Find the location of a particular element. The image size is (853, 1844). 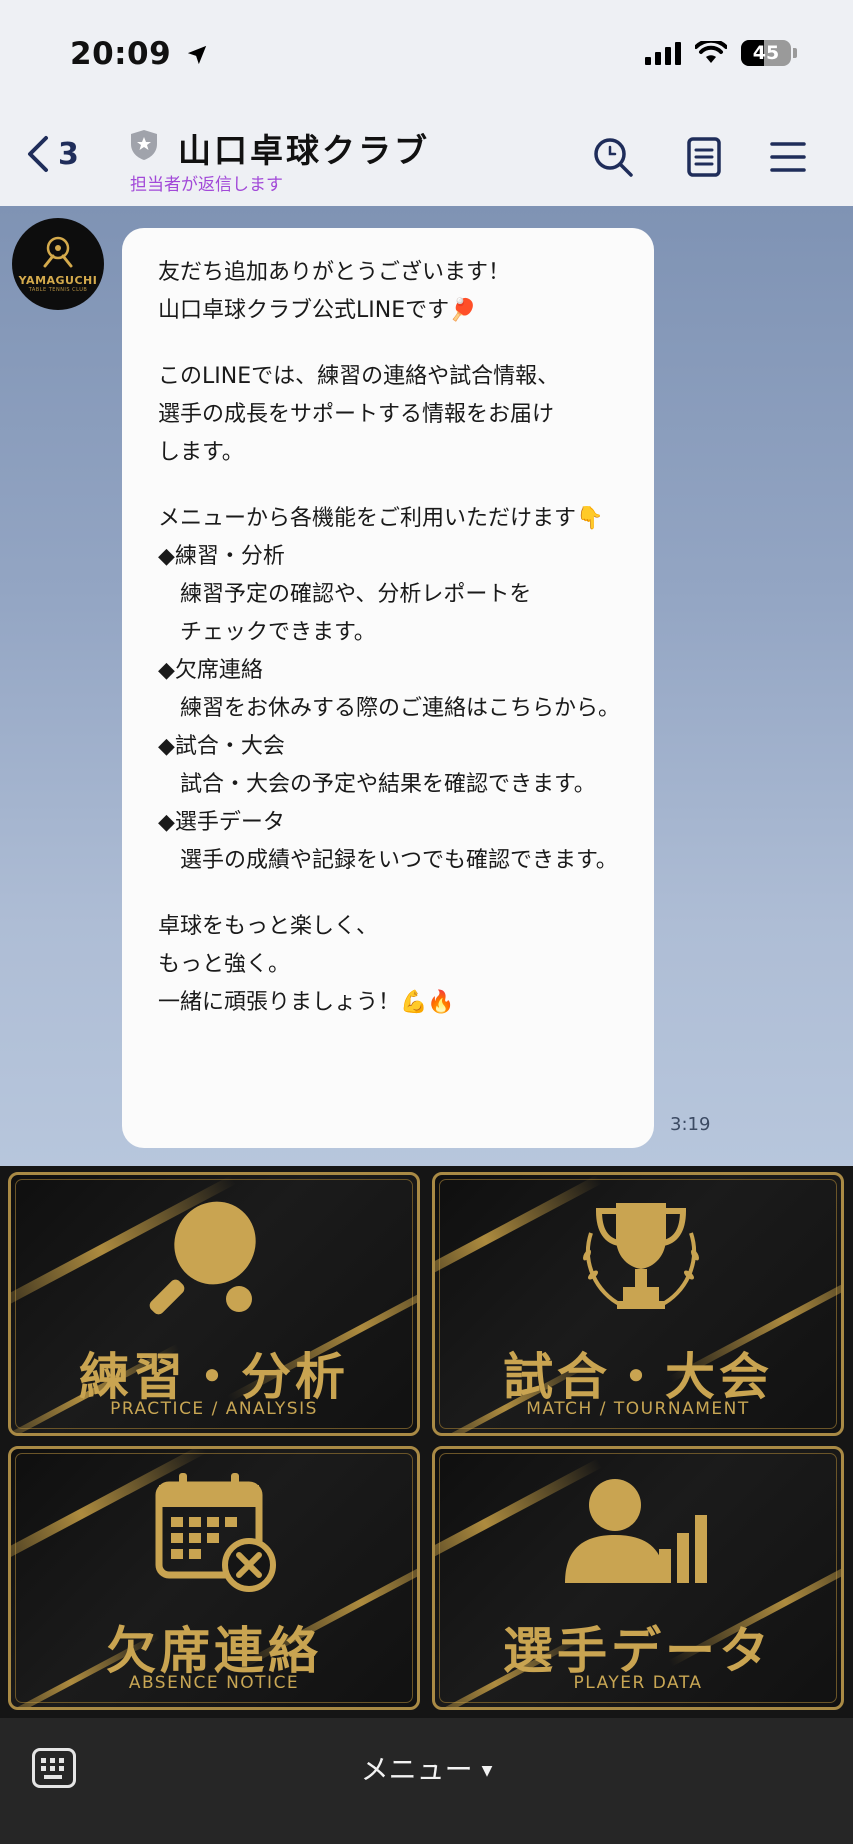

caret-down-icon: ▼ is located at coordinates (487, 1771).